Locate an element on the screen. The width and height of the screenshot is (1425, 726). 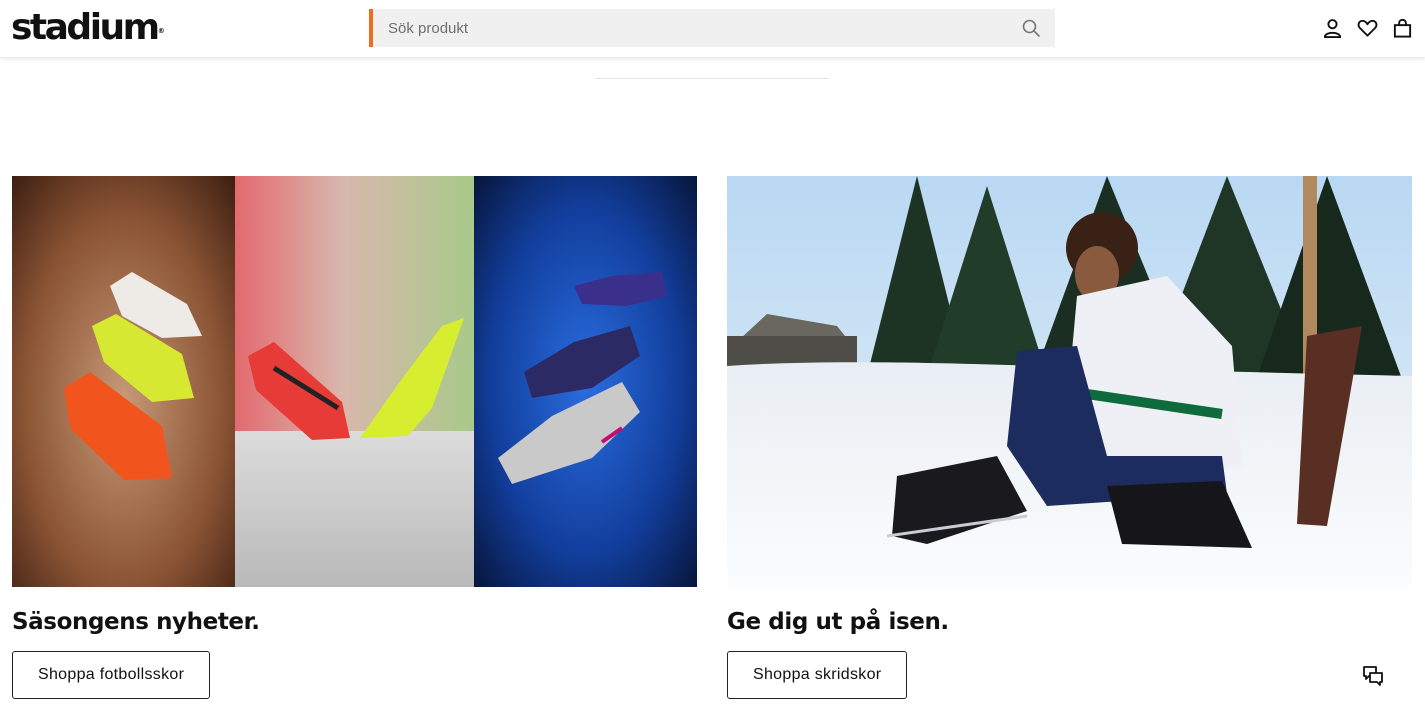
section-divider is located at coordinates (712, 78).